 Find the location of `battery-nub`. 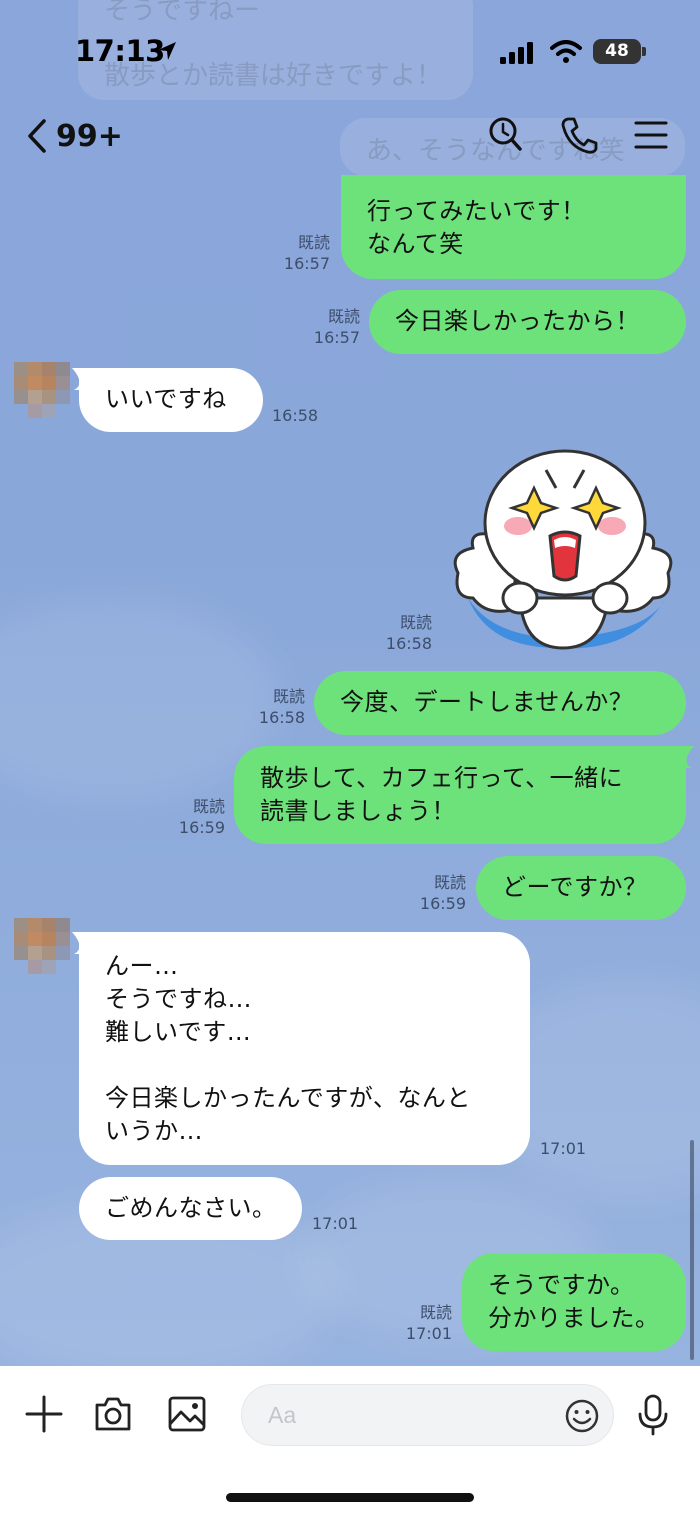

battery-nub is located at coordinates (644, 51).